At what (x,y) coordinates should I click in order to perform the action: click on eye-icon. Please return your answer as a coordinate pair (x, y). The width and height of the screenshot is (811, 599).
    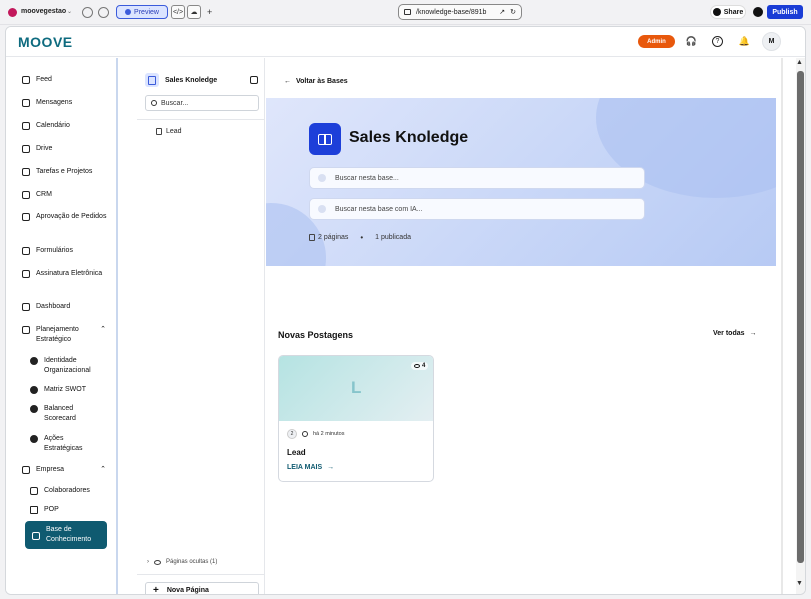
    Looking at the image, I should click on (417, 366).